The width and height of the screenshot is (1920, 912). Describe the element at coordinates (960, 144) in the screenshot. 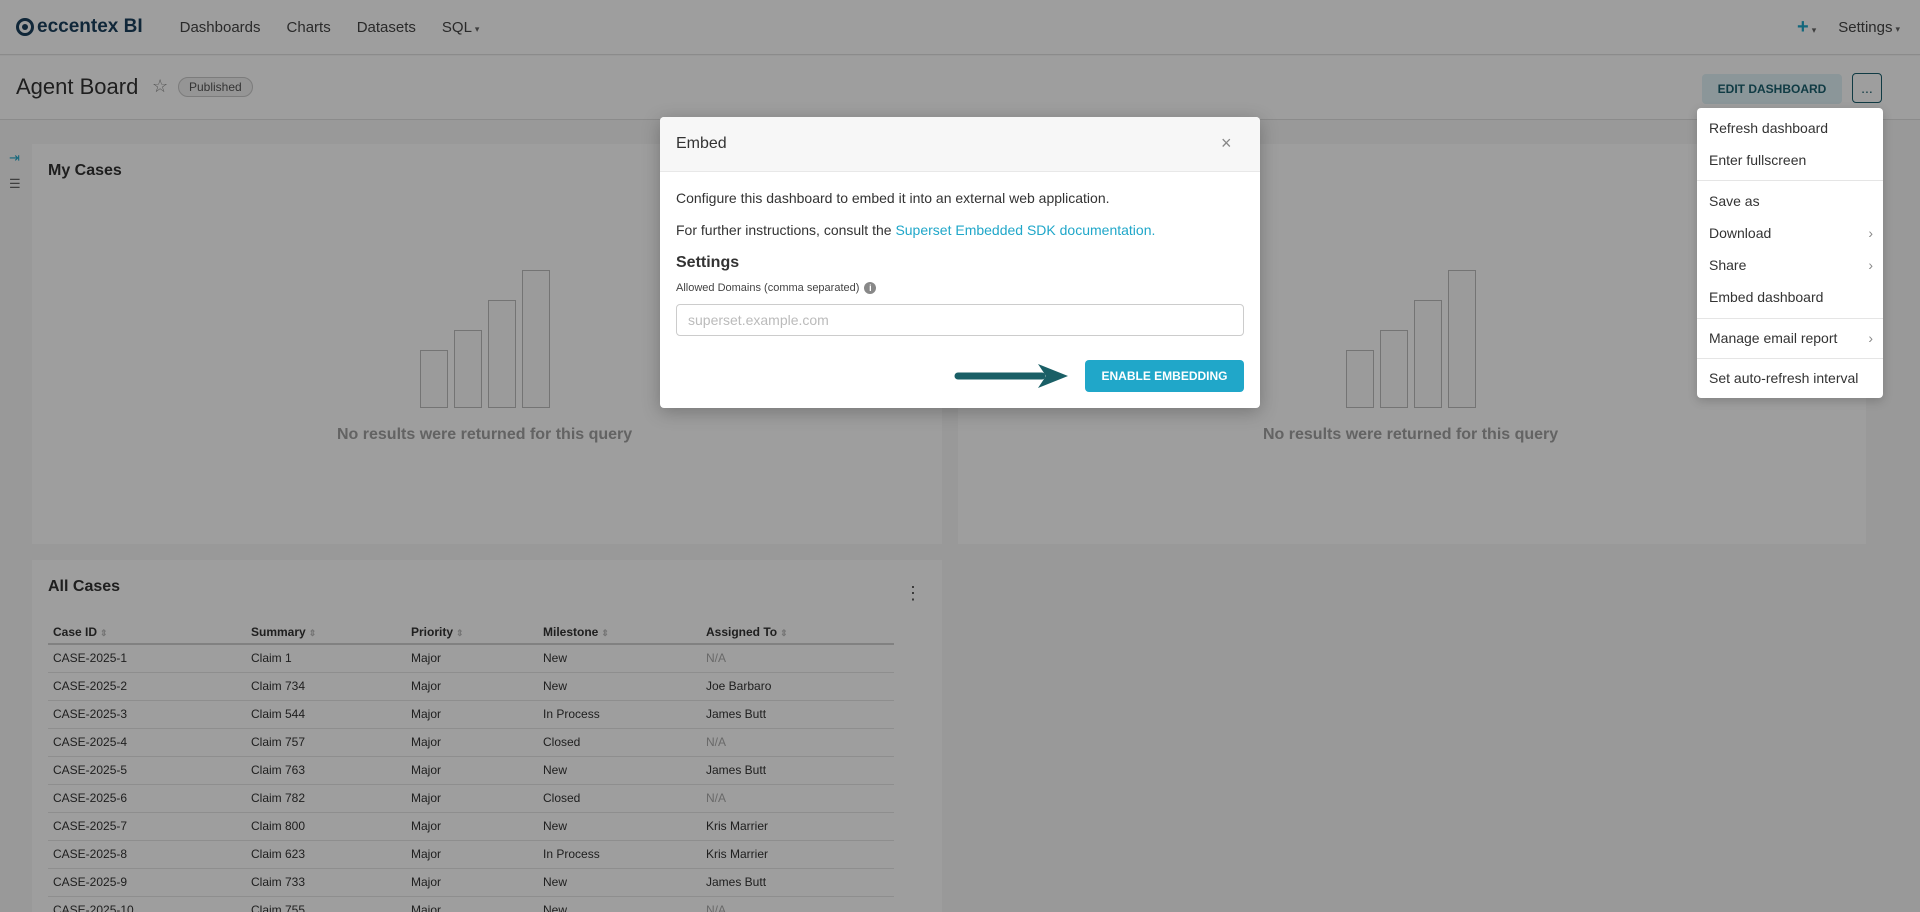

I see `modal-header: Embed ×` at that location.